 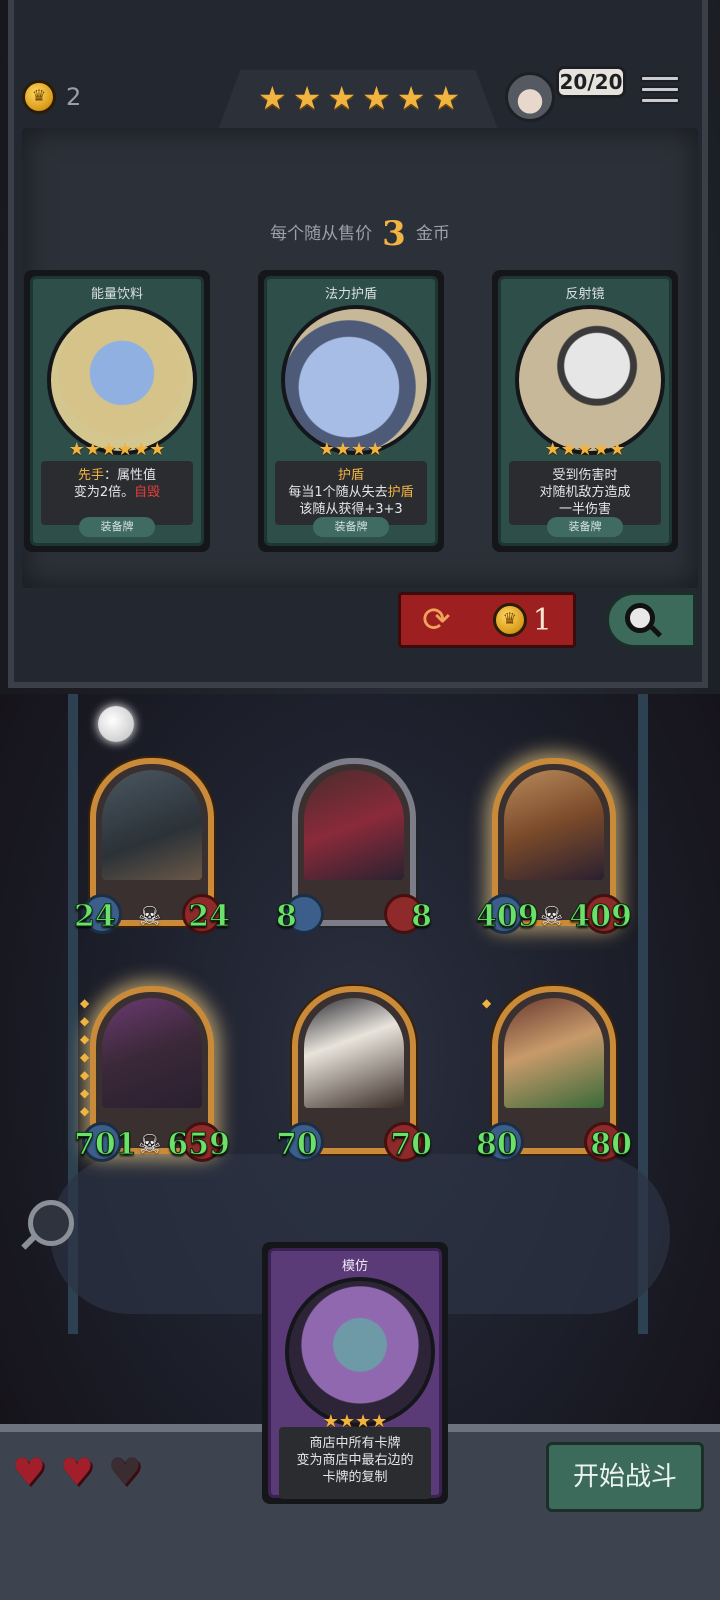 I want to click on diamond-icon: ◆◆◆◆◆◆◆, so click(x=85, y=1057).